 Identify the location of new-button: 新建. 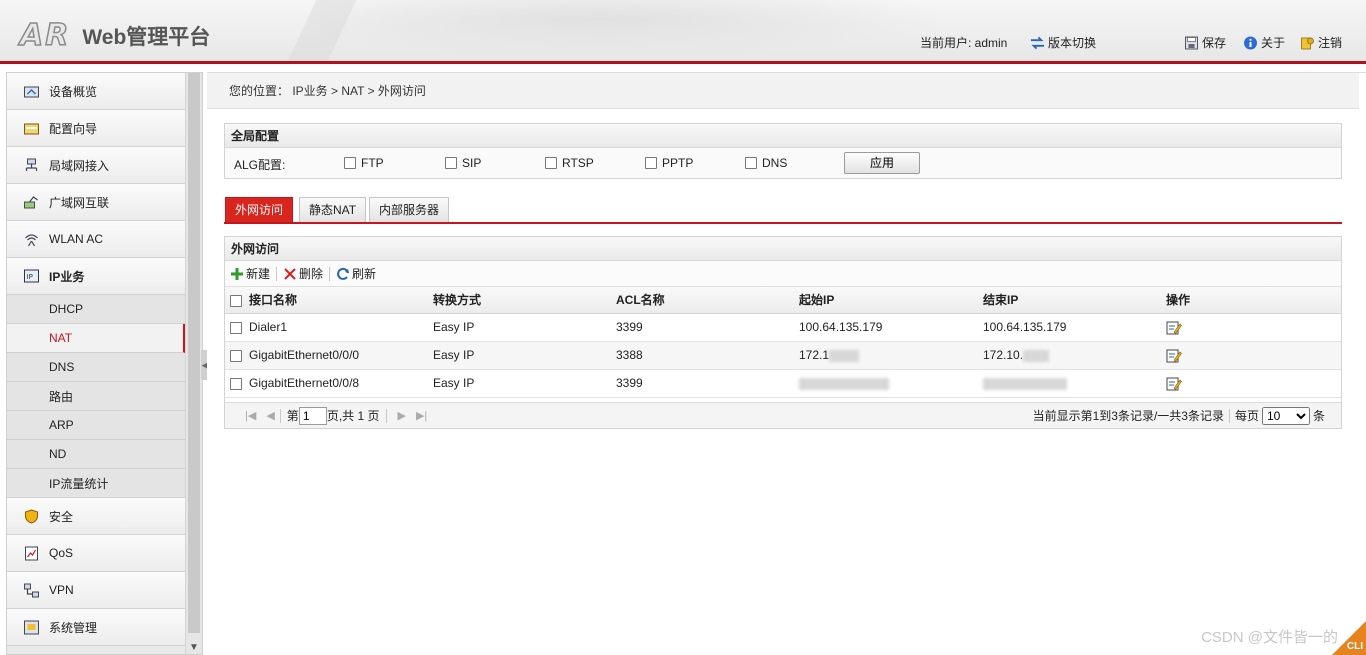
(250, 273).